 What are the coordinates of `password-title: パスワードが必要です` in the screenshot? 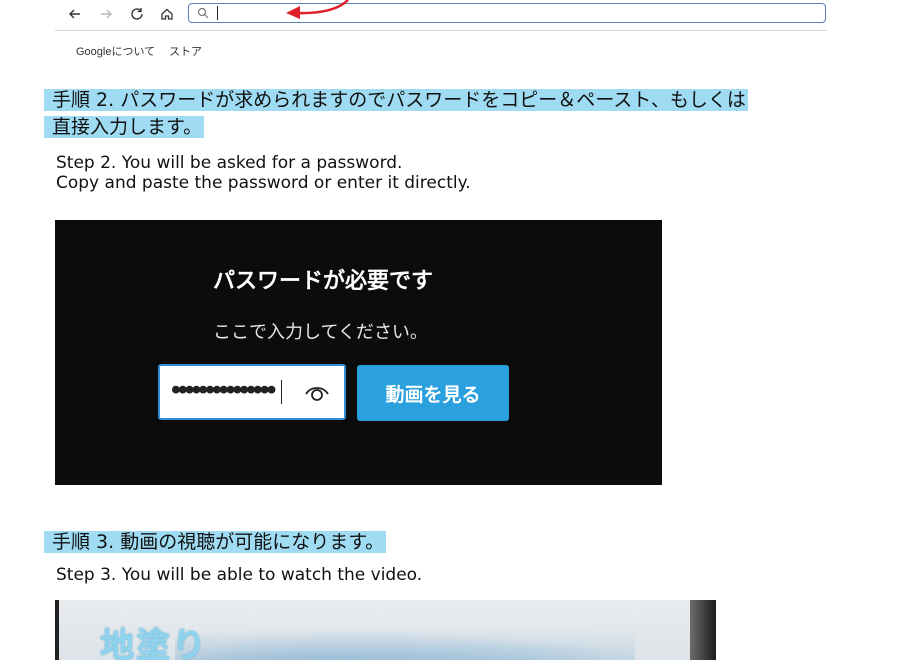 It's located at (323, 281).